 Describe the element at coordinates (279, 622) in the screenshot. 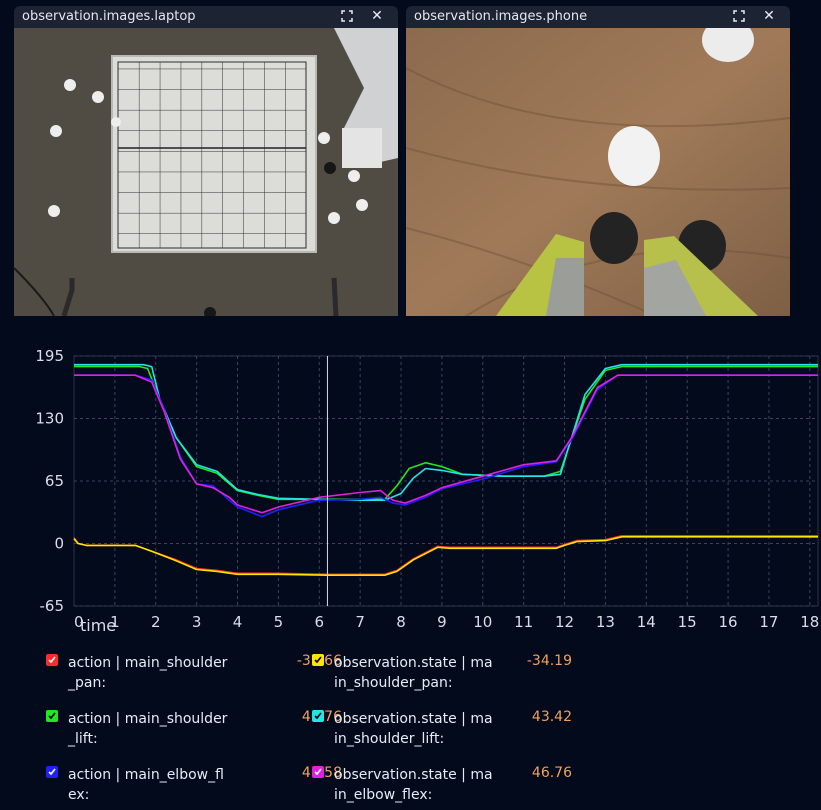

I see `x-tick-label: 5` at that location.